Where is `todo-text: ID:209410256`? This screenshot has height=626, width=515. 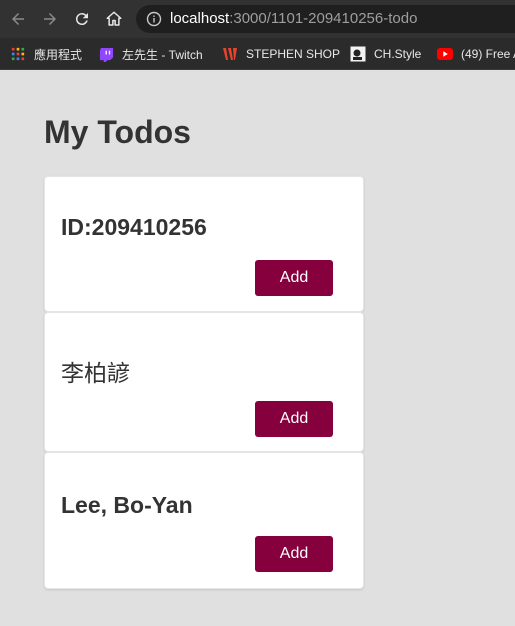 todo-text: ID:209410256 is located at coordinates (134, 227).